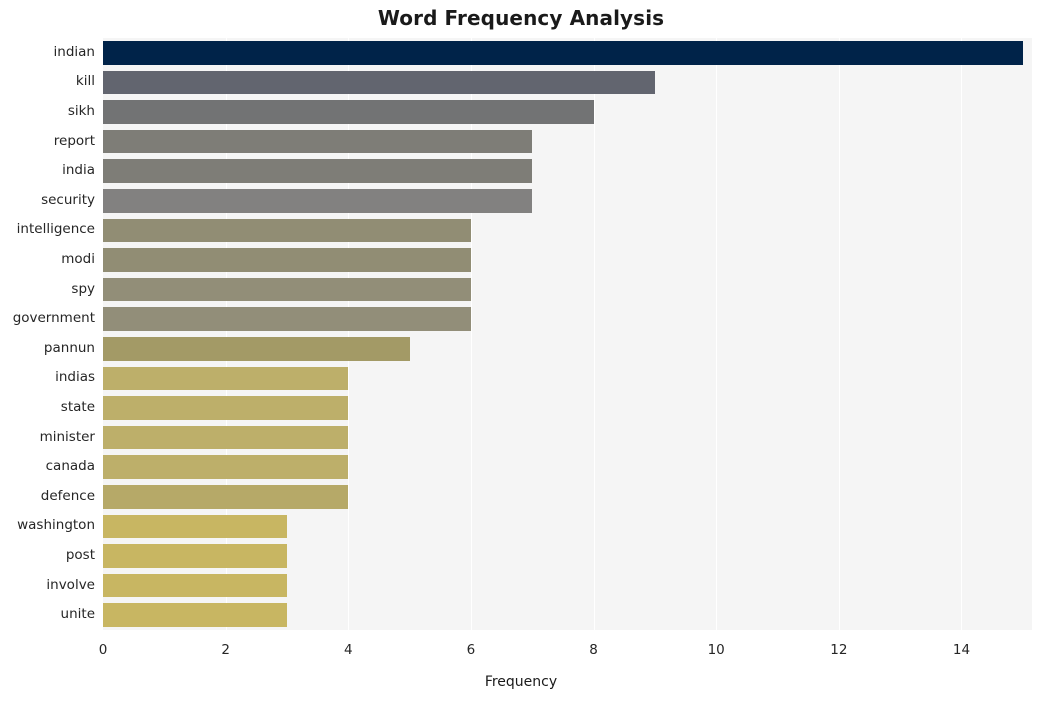 Image resolution: width=1042 pixels, height=701 pixels. Describe the element at coordinates (55, 229) in the screenshot. I see `y-tick-label-intelligence: intelligence` at that location.